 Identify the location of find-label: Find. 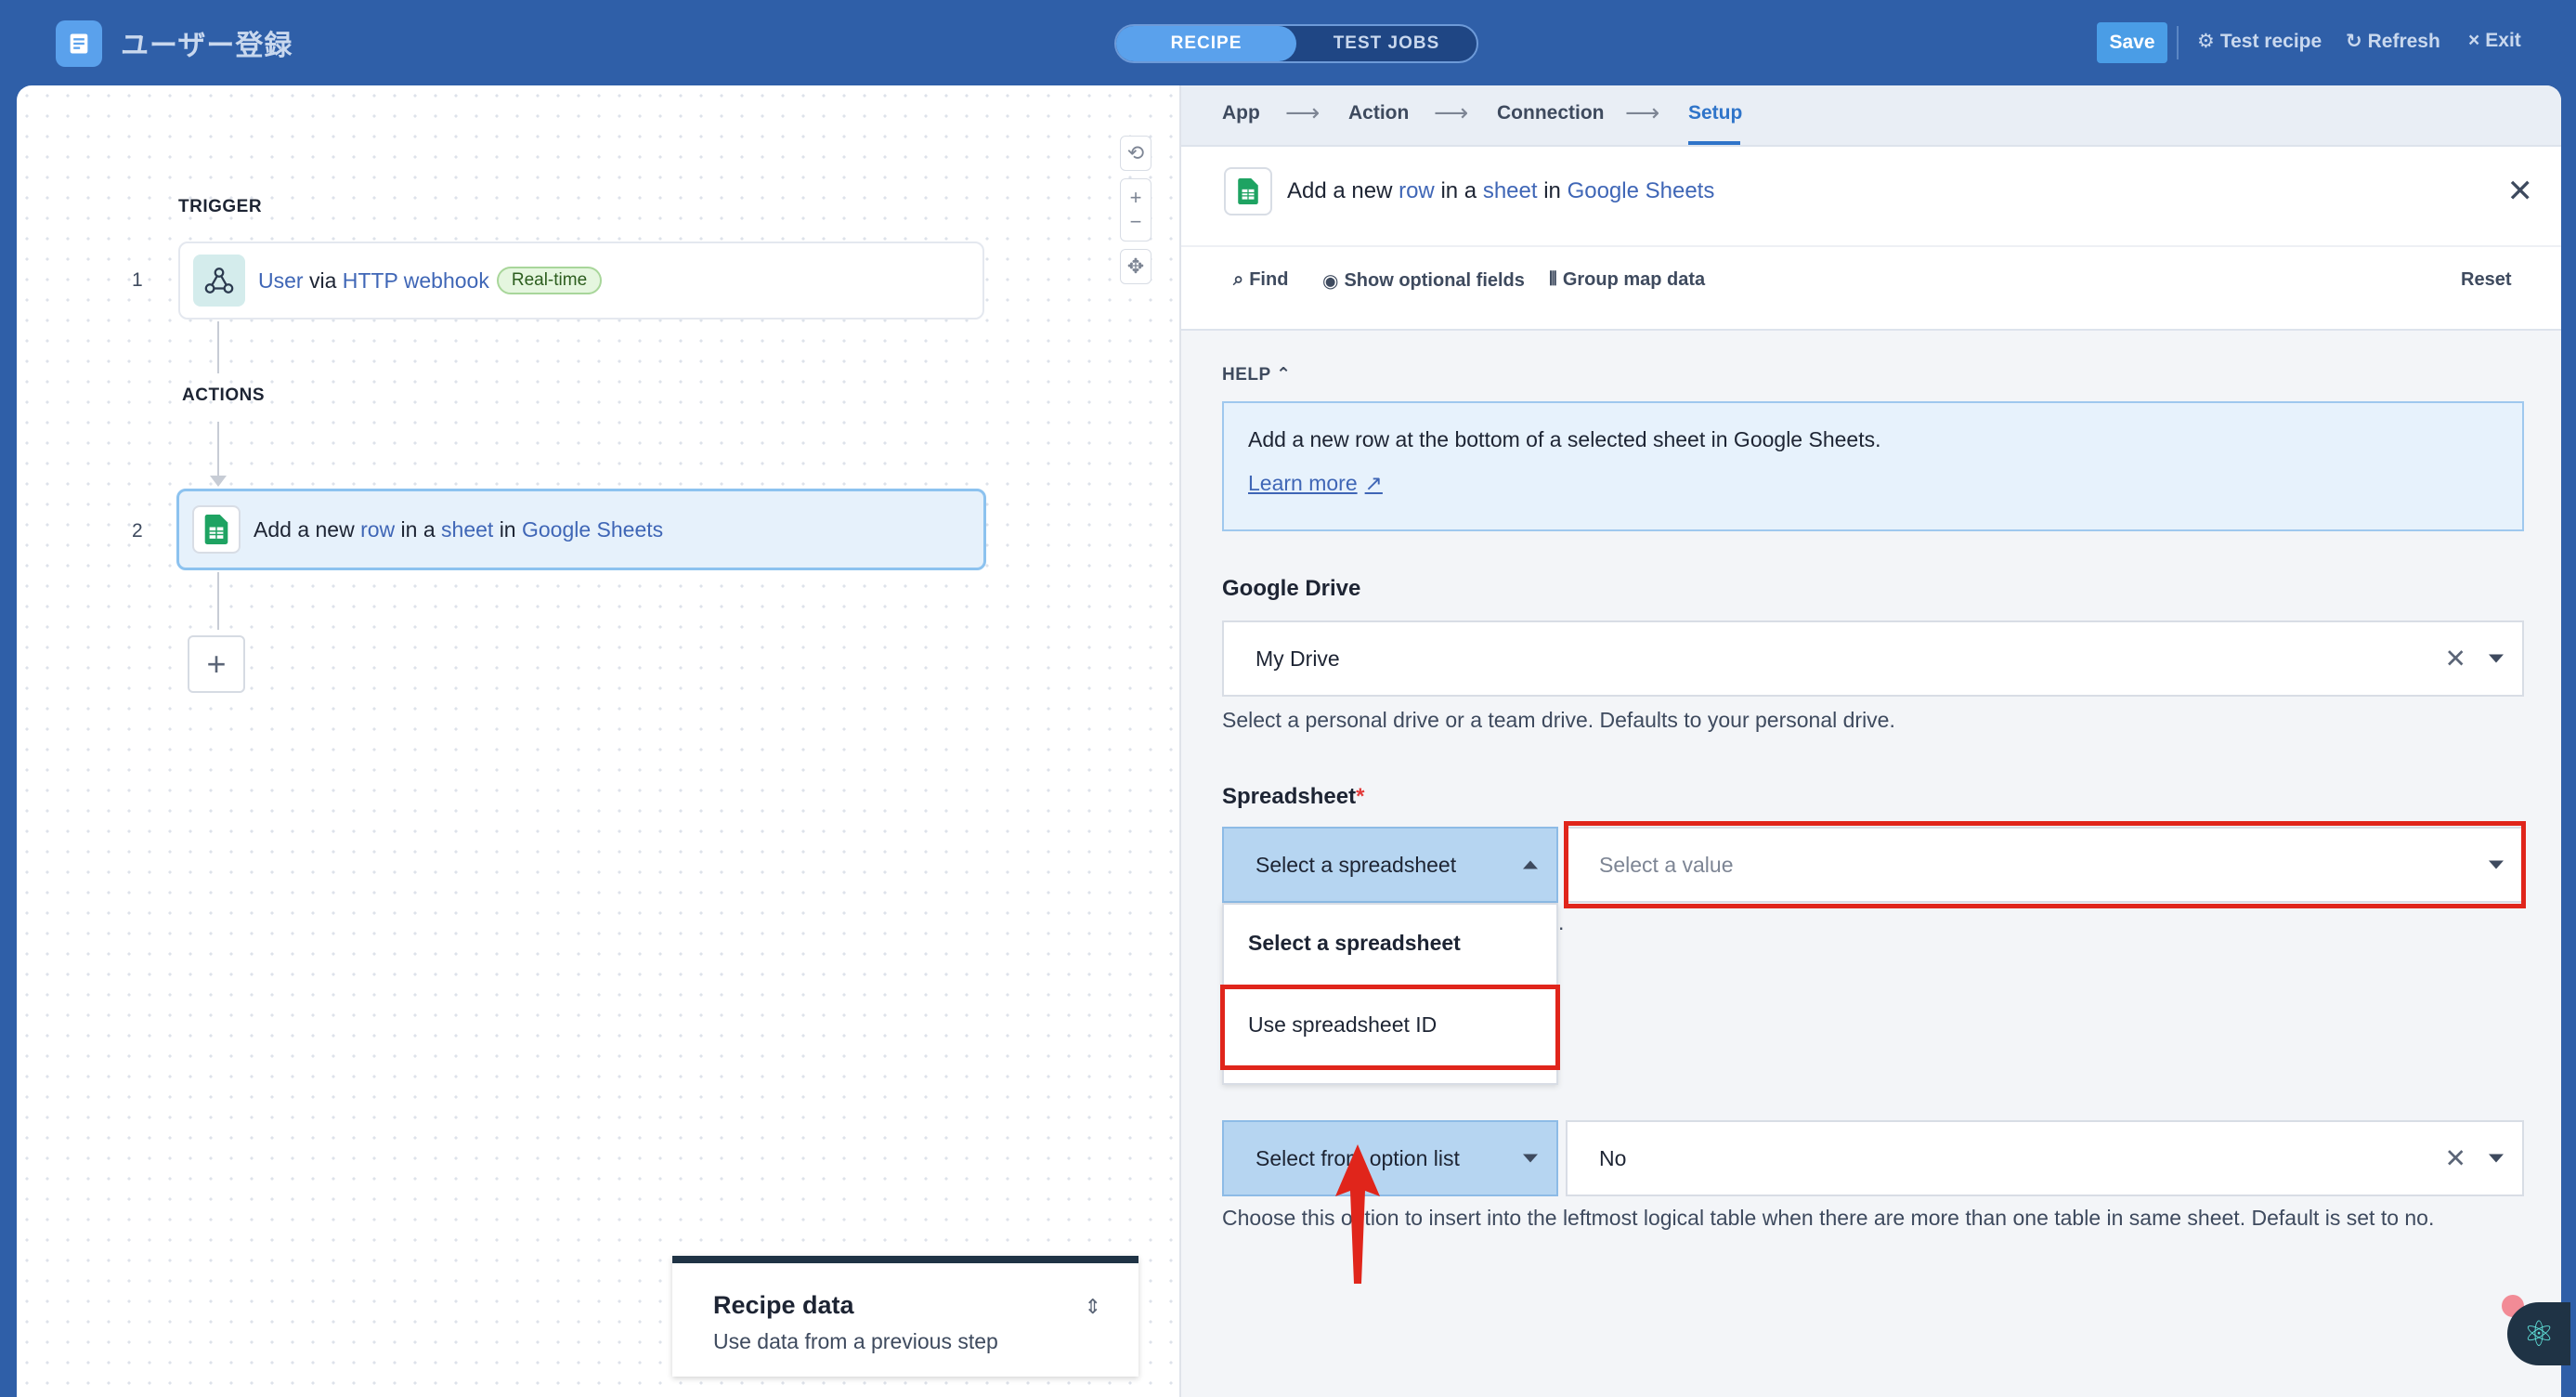
(1269, 279).